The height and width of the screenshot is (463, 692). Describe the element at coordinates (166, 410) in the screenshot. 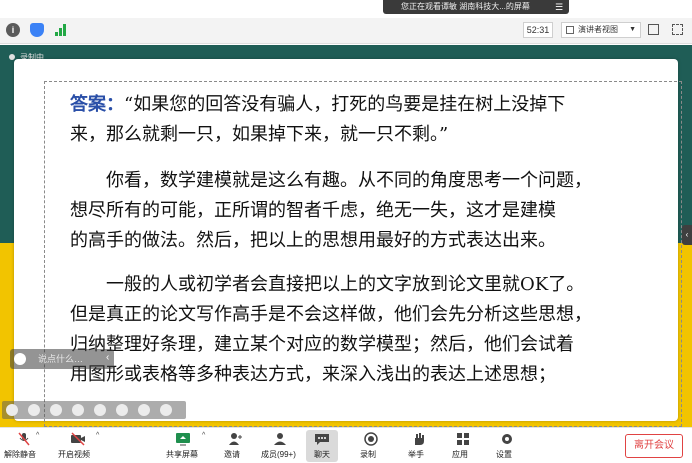

I see `collapse-icon` at that location.